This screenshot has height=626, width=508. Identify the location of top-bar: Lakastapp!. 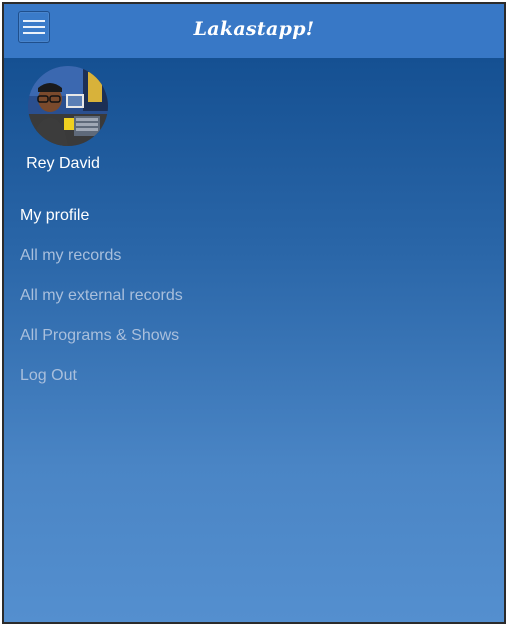
(254, 31).